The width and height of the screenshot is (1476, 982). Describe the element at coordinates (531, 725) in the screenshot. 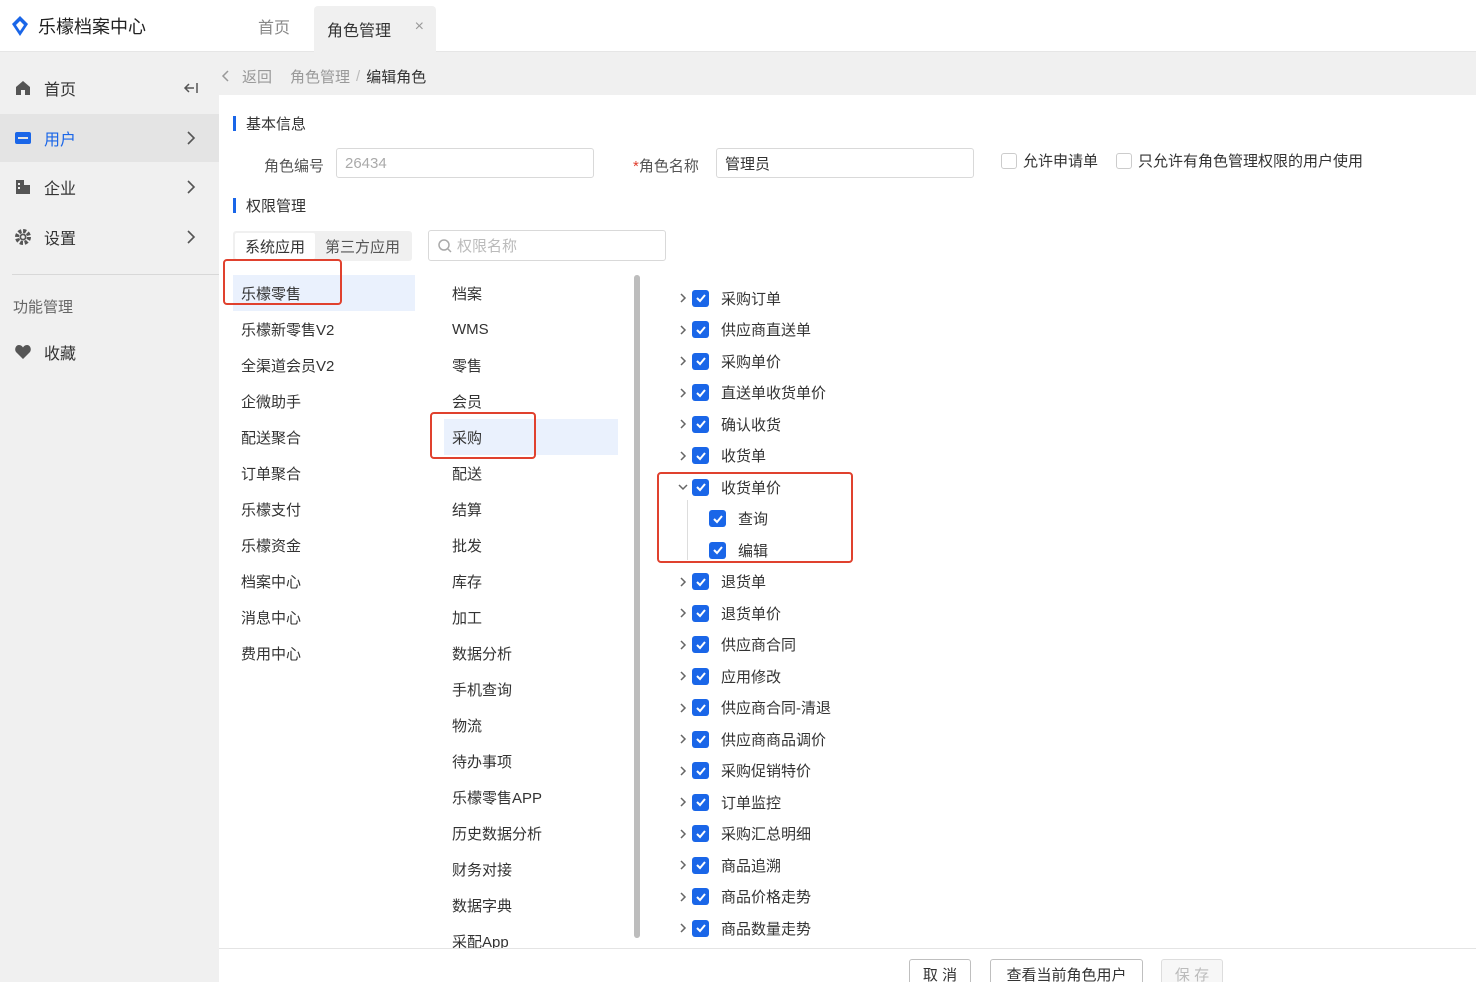

I see `module-list-item: 物流` at that location.